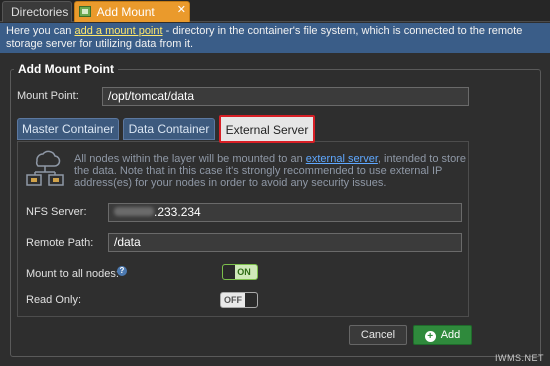 Image resolution: width=550 pixels, height=366 pixels. Describe the element at coordinates (40, 12) in the screenshot. I see `tab-directories-label: Directories` at that location.